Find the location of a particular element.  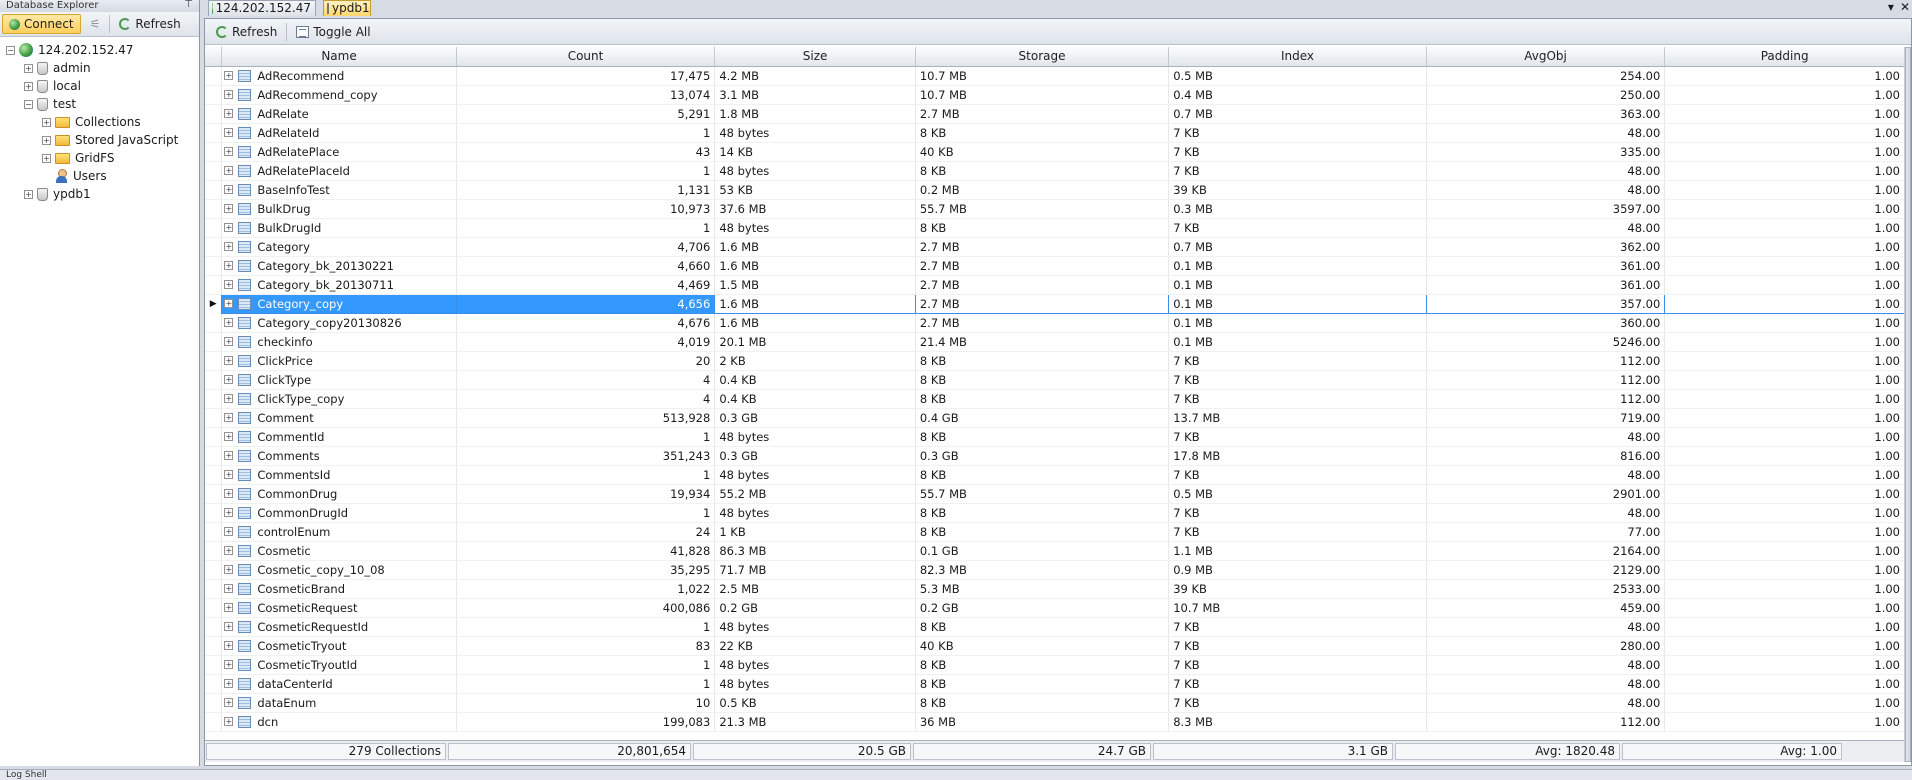

cell-count: 19,934 is located at coordinates (586, 494).